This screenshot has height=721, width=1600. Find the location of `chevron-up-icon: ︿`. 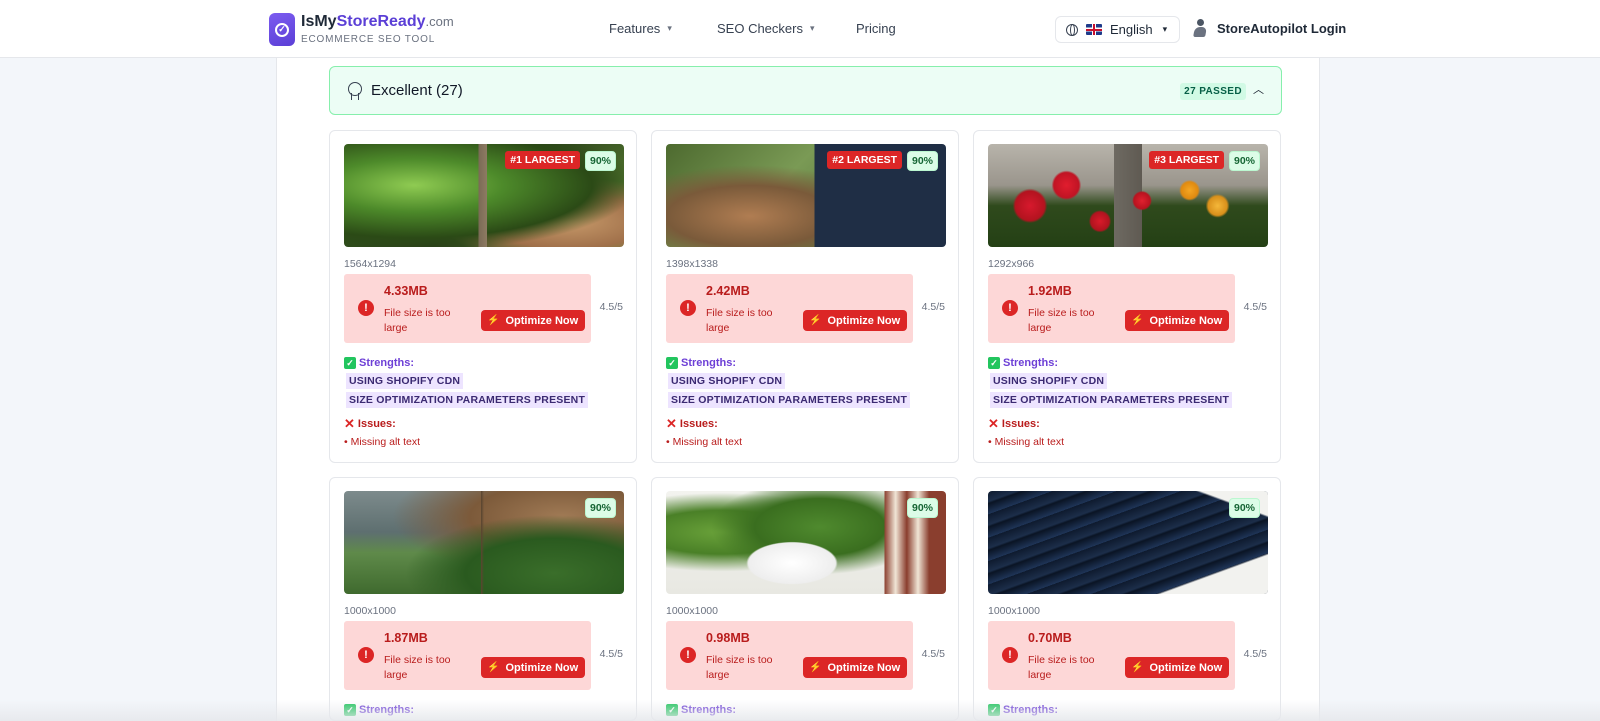

chevron-up-icon: ︿ is located at coordinates (1258, 89).